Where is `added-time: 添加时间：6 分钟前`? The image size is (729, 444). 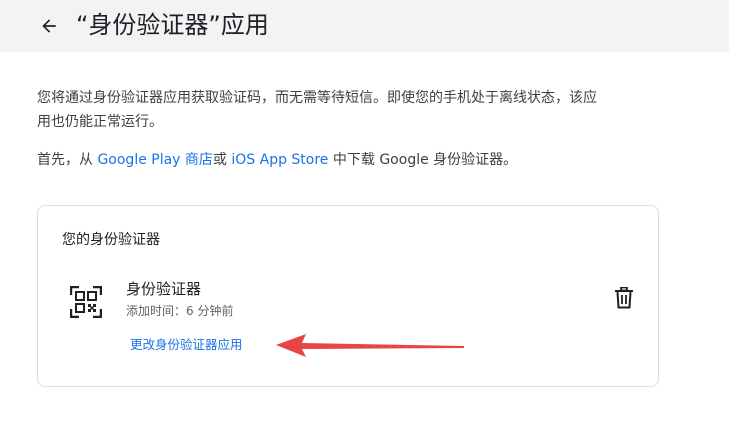 added-time: 添加时间：6 分钟前 is located at coordinates (180, 311).